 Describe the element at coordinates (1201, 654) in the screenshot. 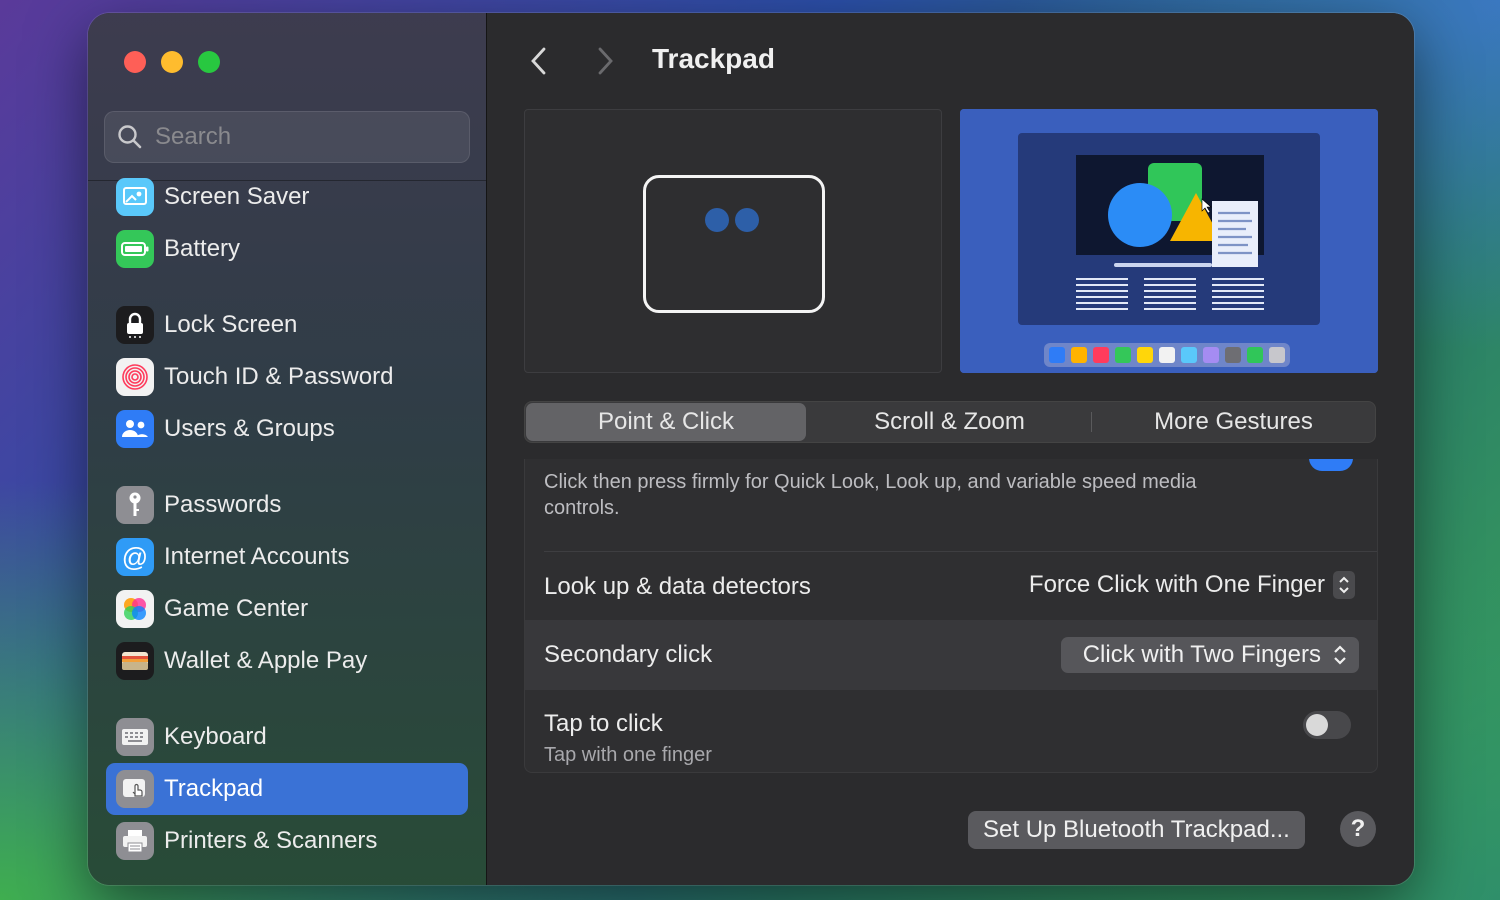

I see `secondary-click-value: Click with Two Fingers` at that location.